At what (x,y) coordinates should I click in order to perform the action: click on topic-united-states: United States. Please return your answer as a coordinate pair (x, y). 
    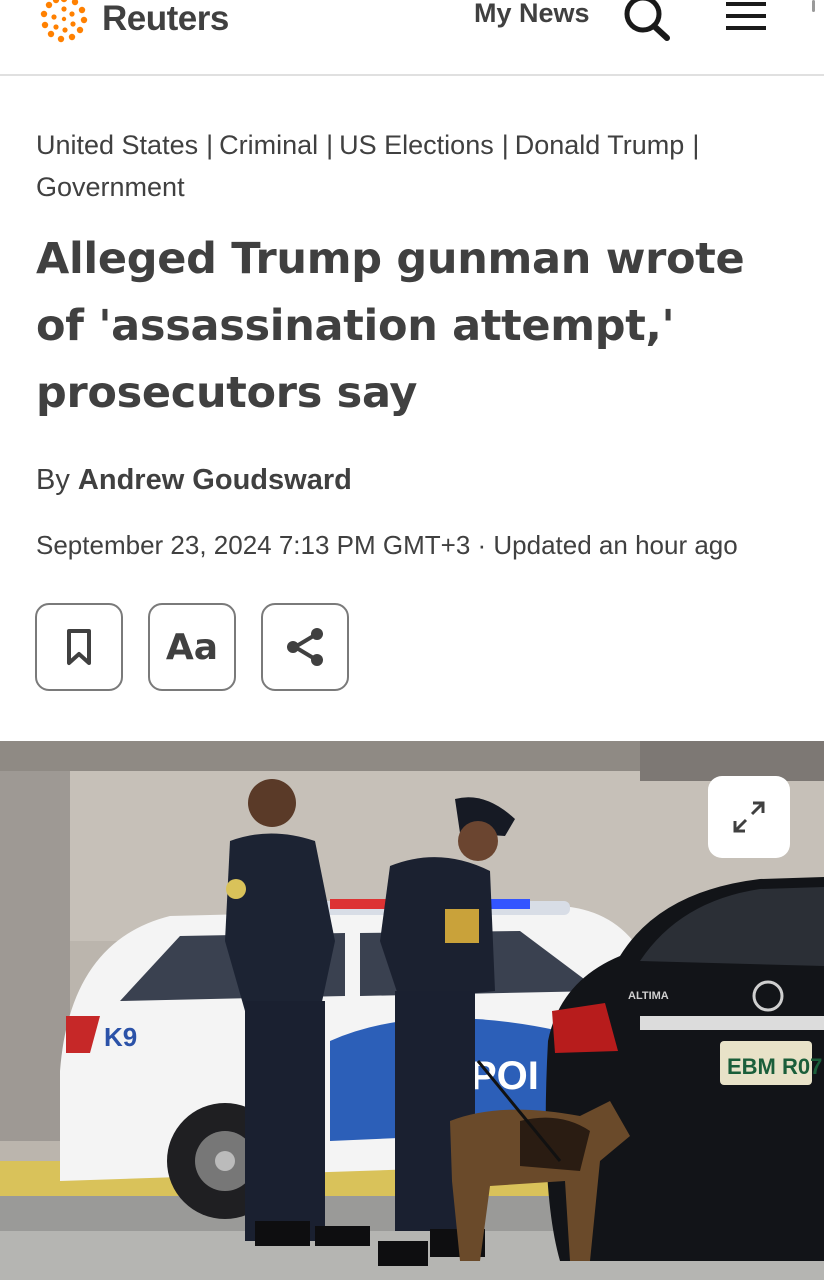
    Looking at the image, I should click on (117, 145).